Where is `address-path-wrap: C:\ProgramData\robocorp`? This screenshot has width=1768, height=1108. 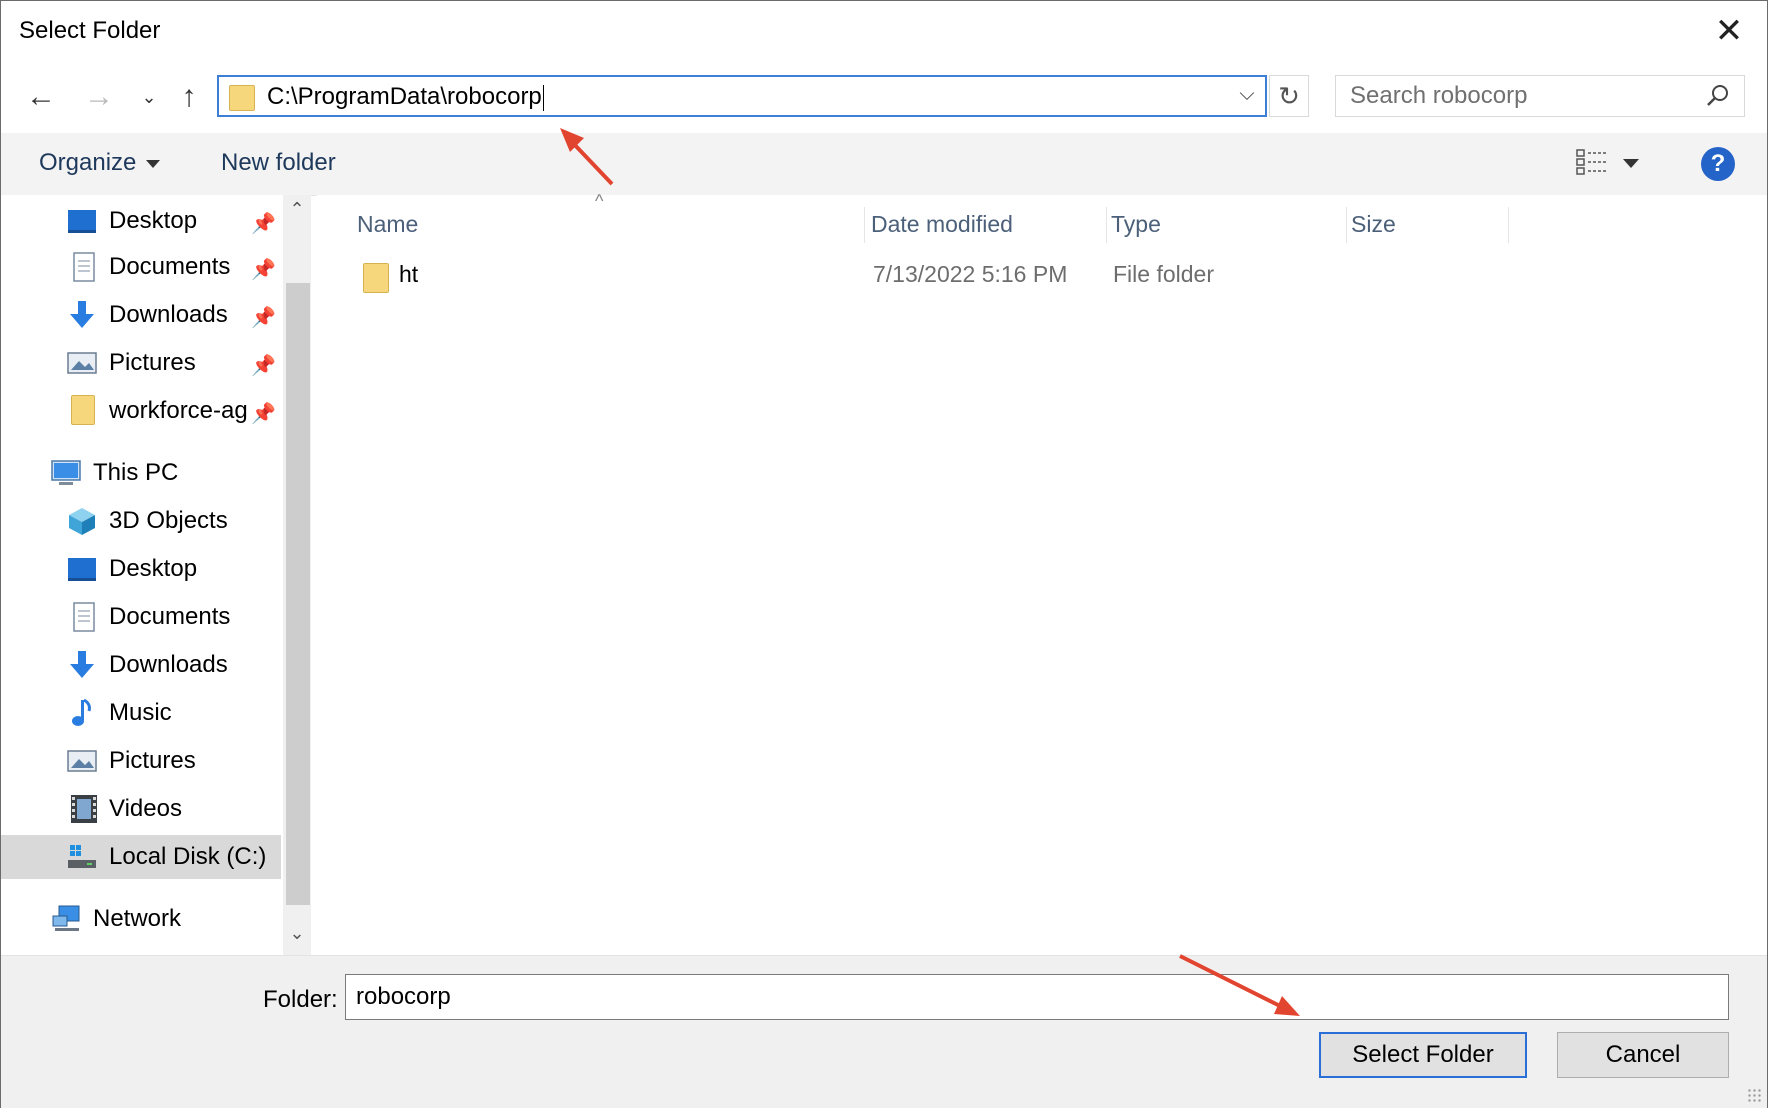 address-path-wrap: C:\ProgramData\robocorp is located at coordinates (405, 97).